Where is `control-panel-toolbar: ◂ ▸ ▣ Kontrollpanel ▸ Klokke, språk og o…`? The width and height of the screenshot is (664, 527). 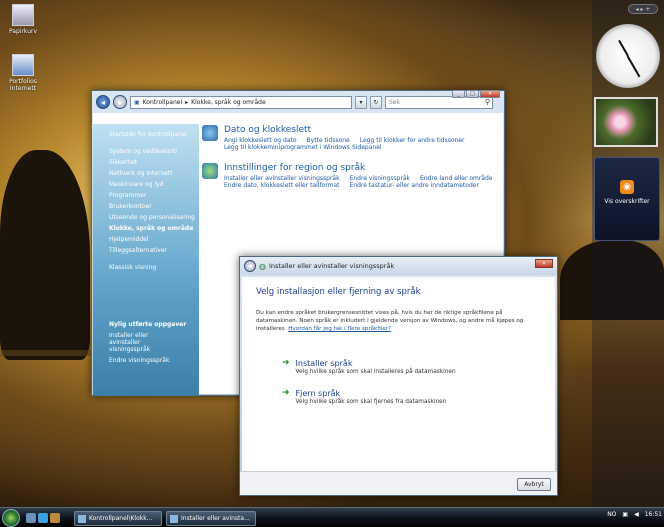 control-panel-toolbar: ◂ ▸ ▣ Kontrollpanel ▸ Klokke, språk og o… is located at coordinates (298, 101).